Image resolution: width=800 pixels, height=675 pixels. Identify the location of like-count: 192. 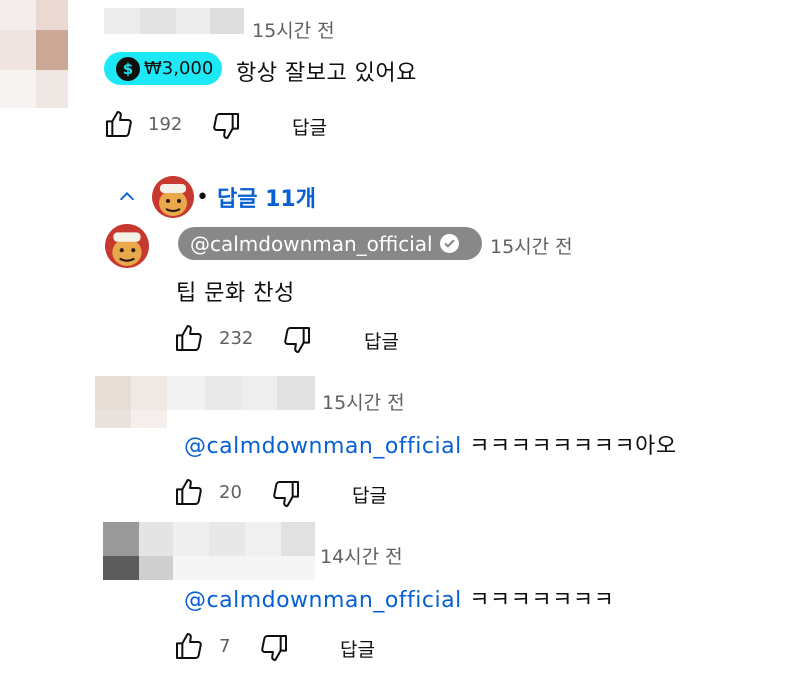
(165, 124).